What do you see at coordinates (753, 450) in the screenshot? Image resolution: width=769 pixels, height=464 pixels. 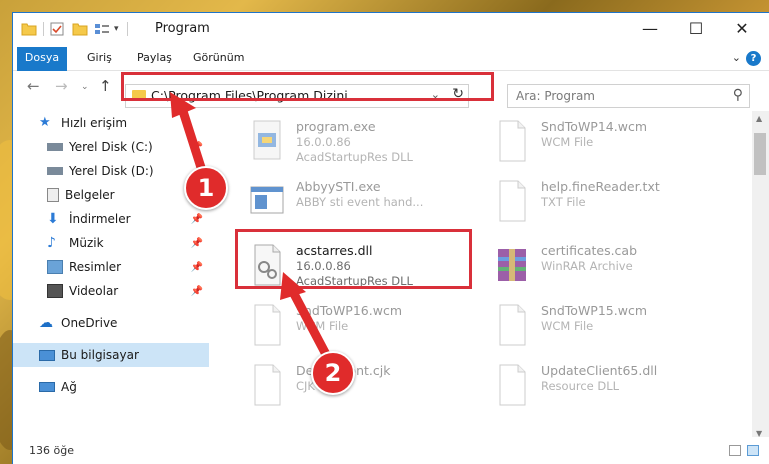 I see `tiles-view-icon` at bounding box center [753, 450].